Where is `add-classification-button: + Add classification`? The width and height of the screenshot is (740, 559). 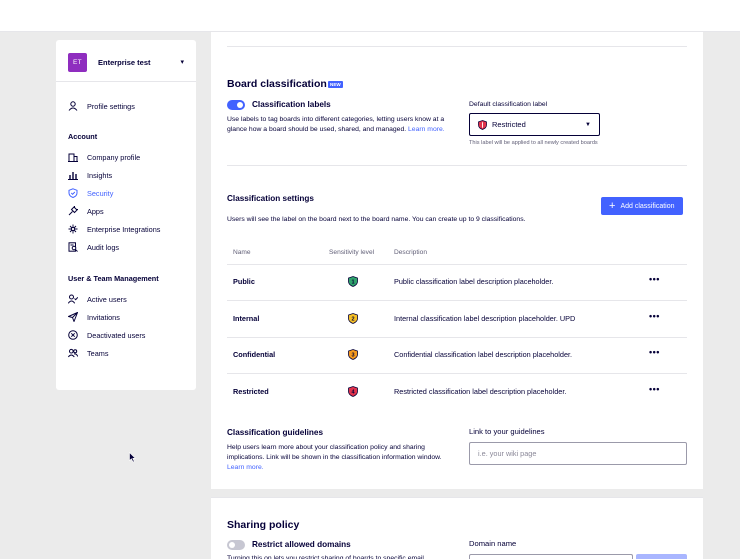
add-classification-button: + Add classification is located at coordinates (642, 206).